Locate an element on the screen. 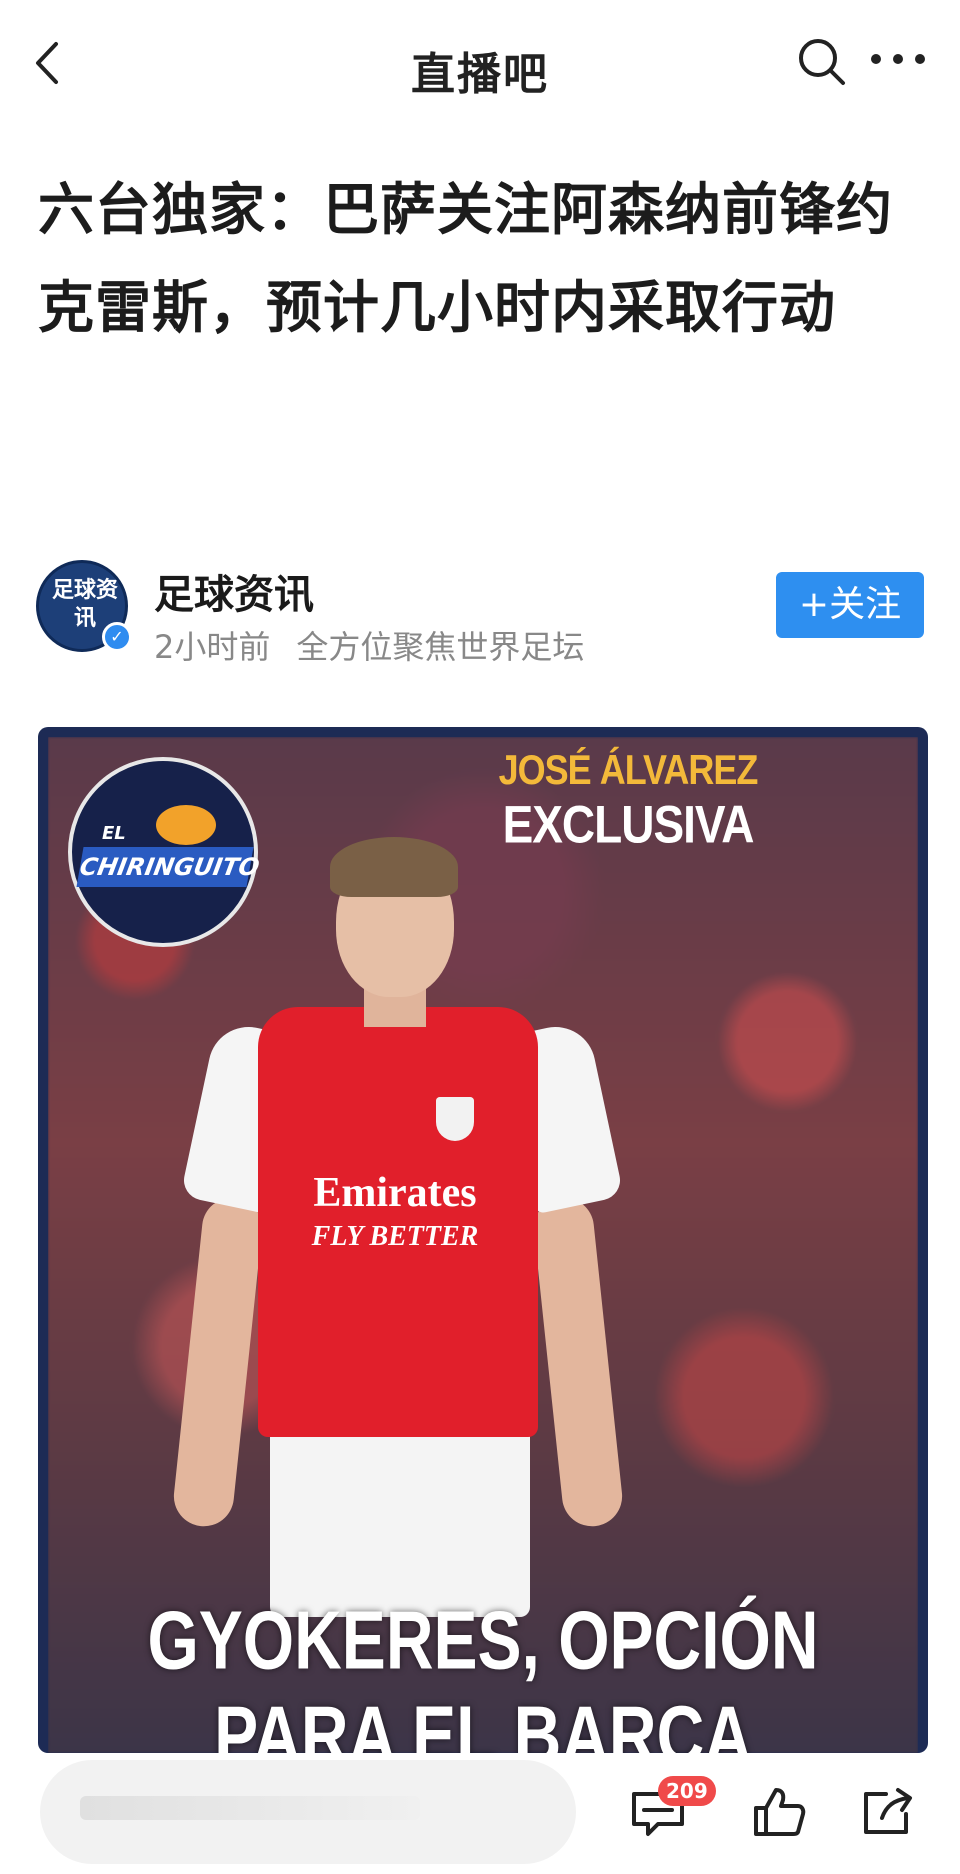 The height and width of the screenshot is (1874, 960). top-navigation-bar: 直播吧 is located at coordinates (480, 65).